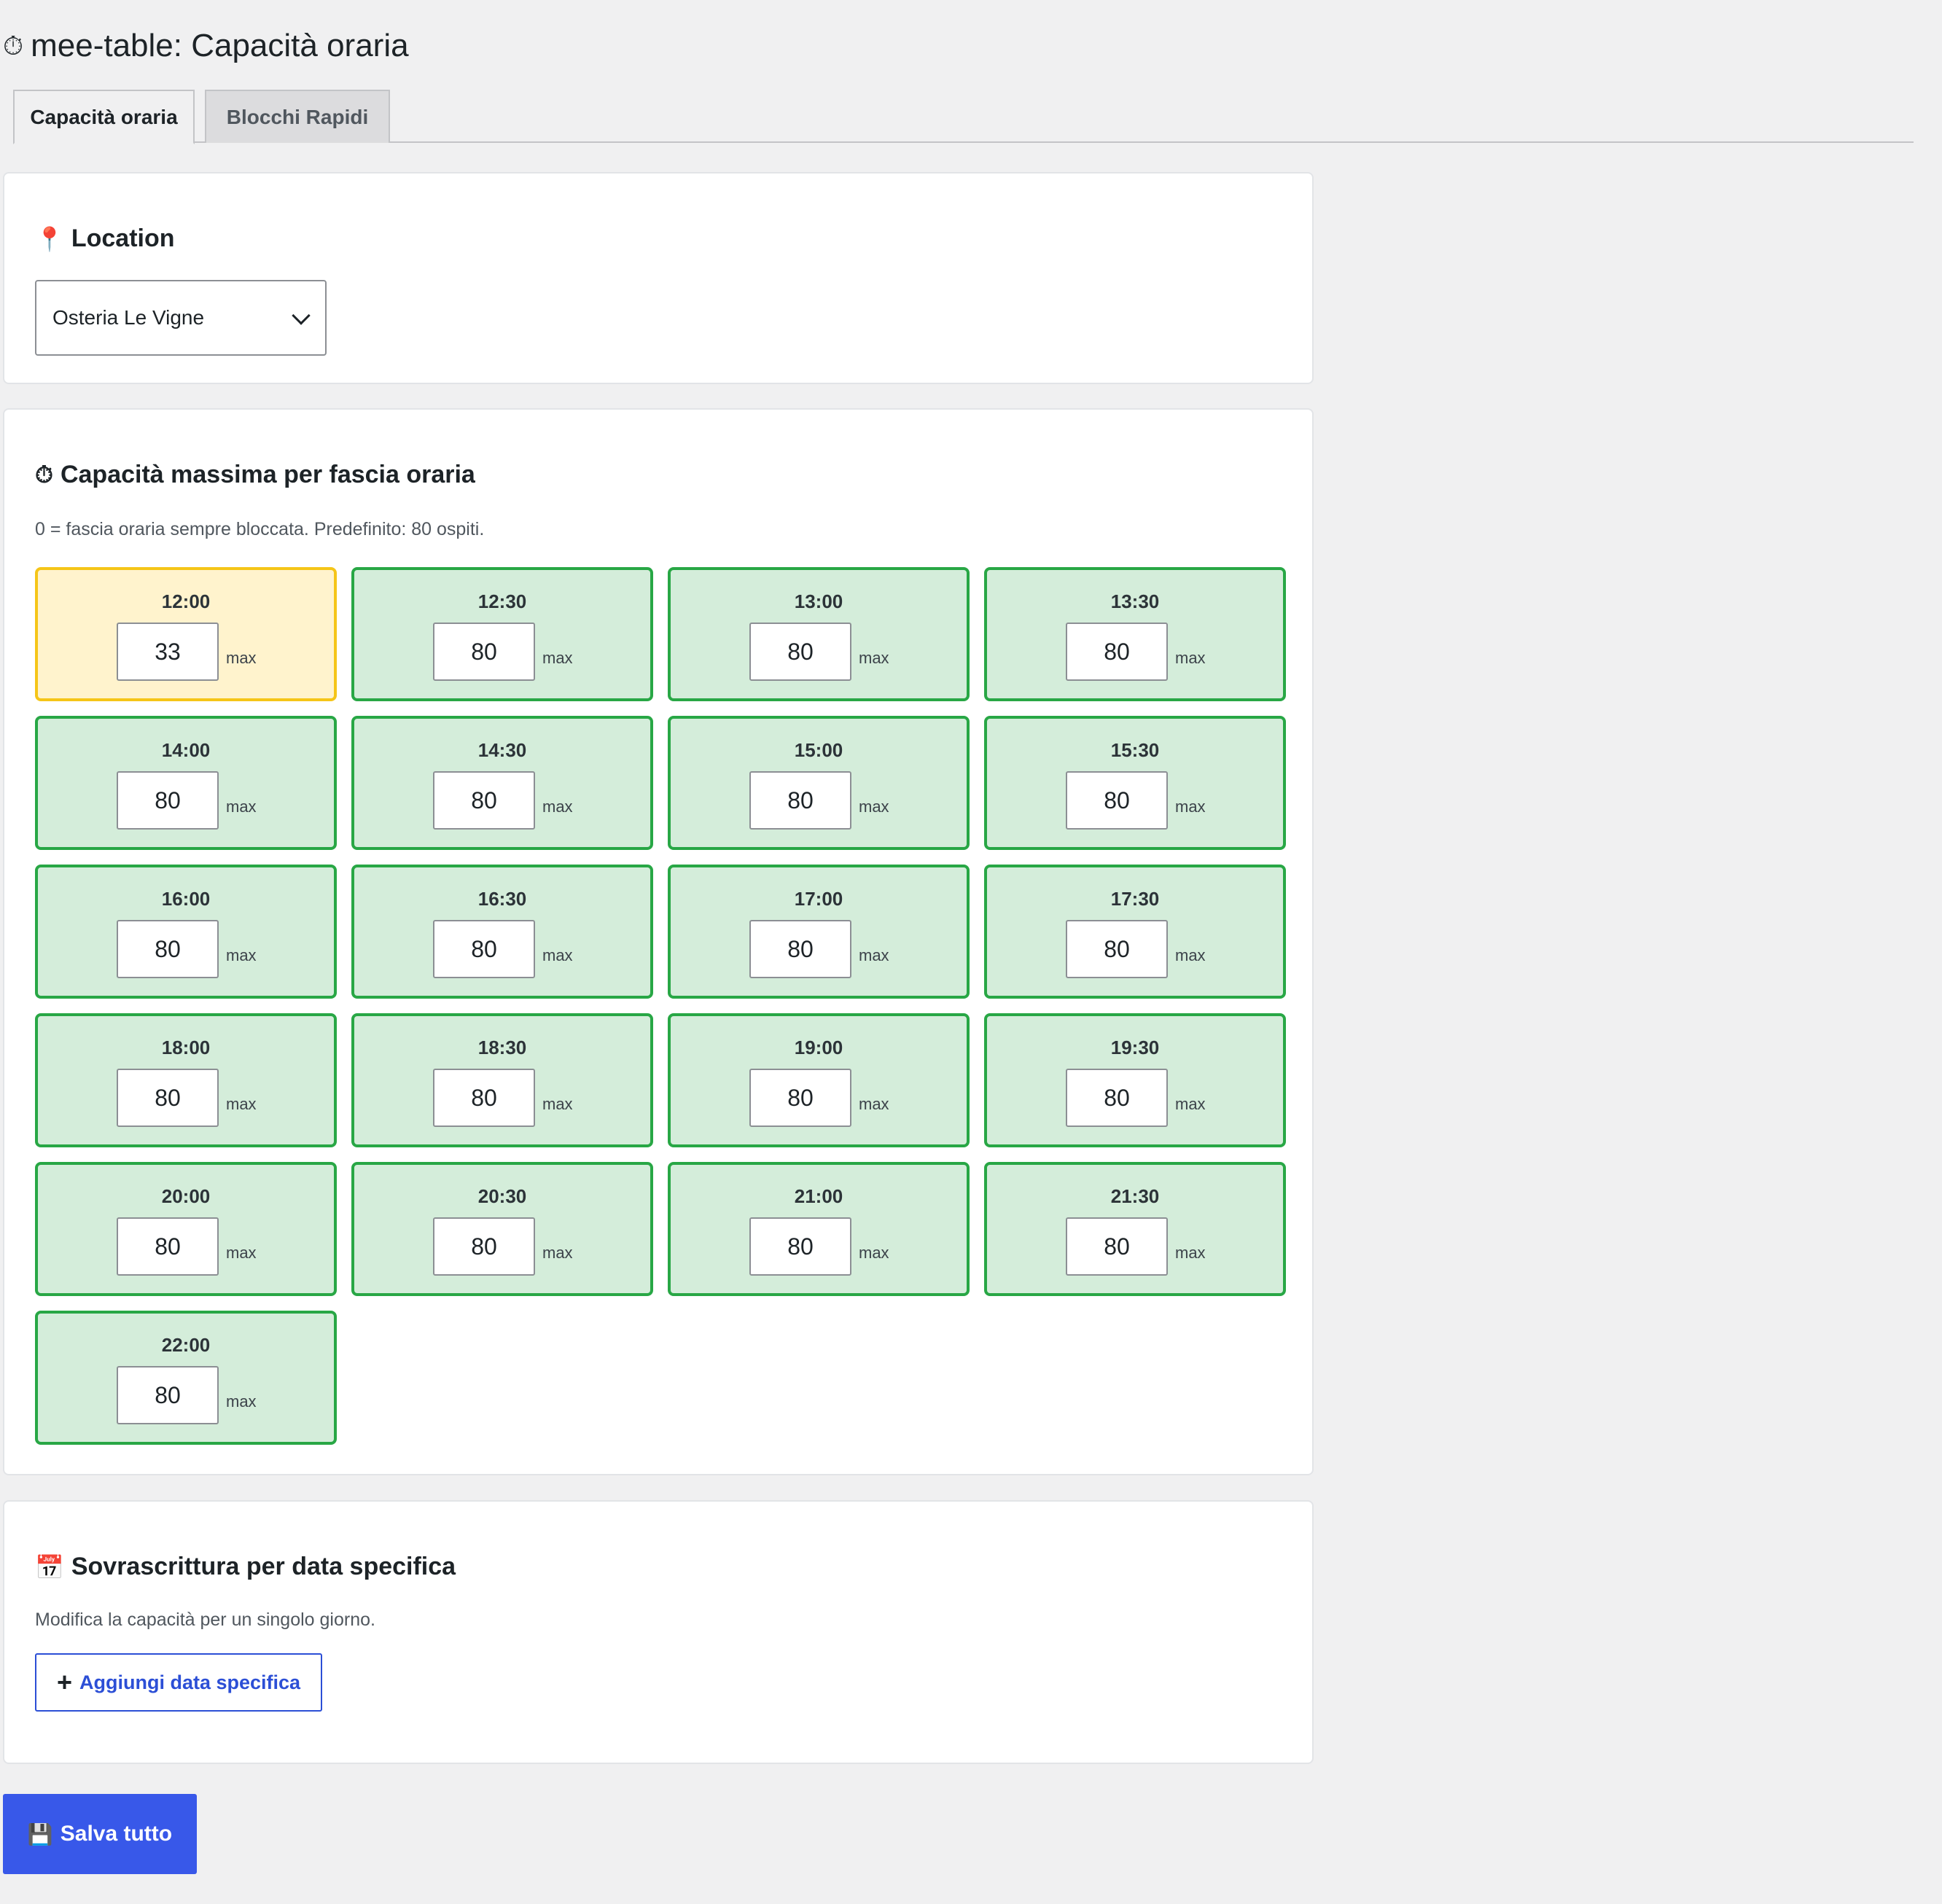 The image size is (1942, 1904). I want to click on time-slot: 20:30 max, so click(502, 1229).